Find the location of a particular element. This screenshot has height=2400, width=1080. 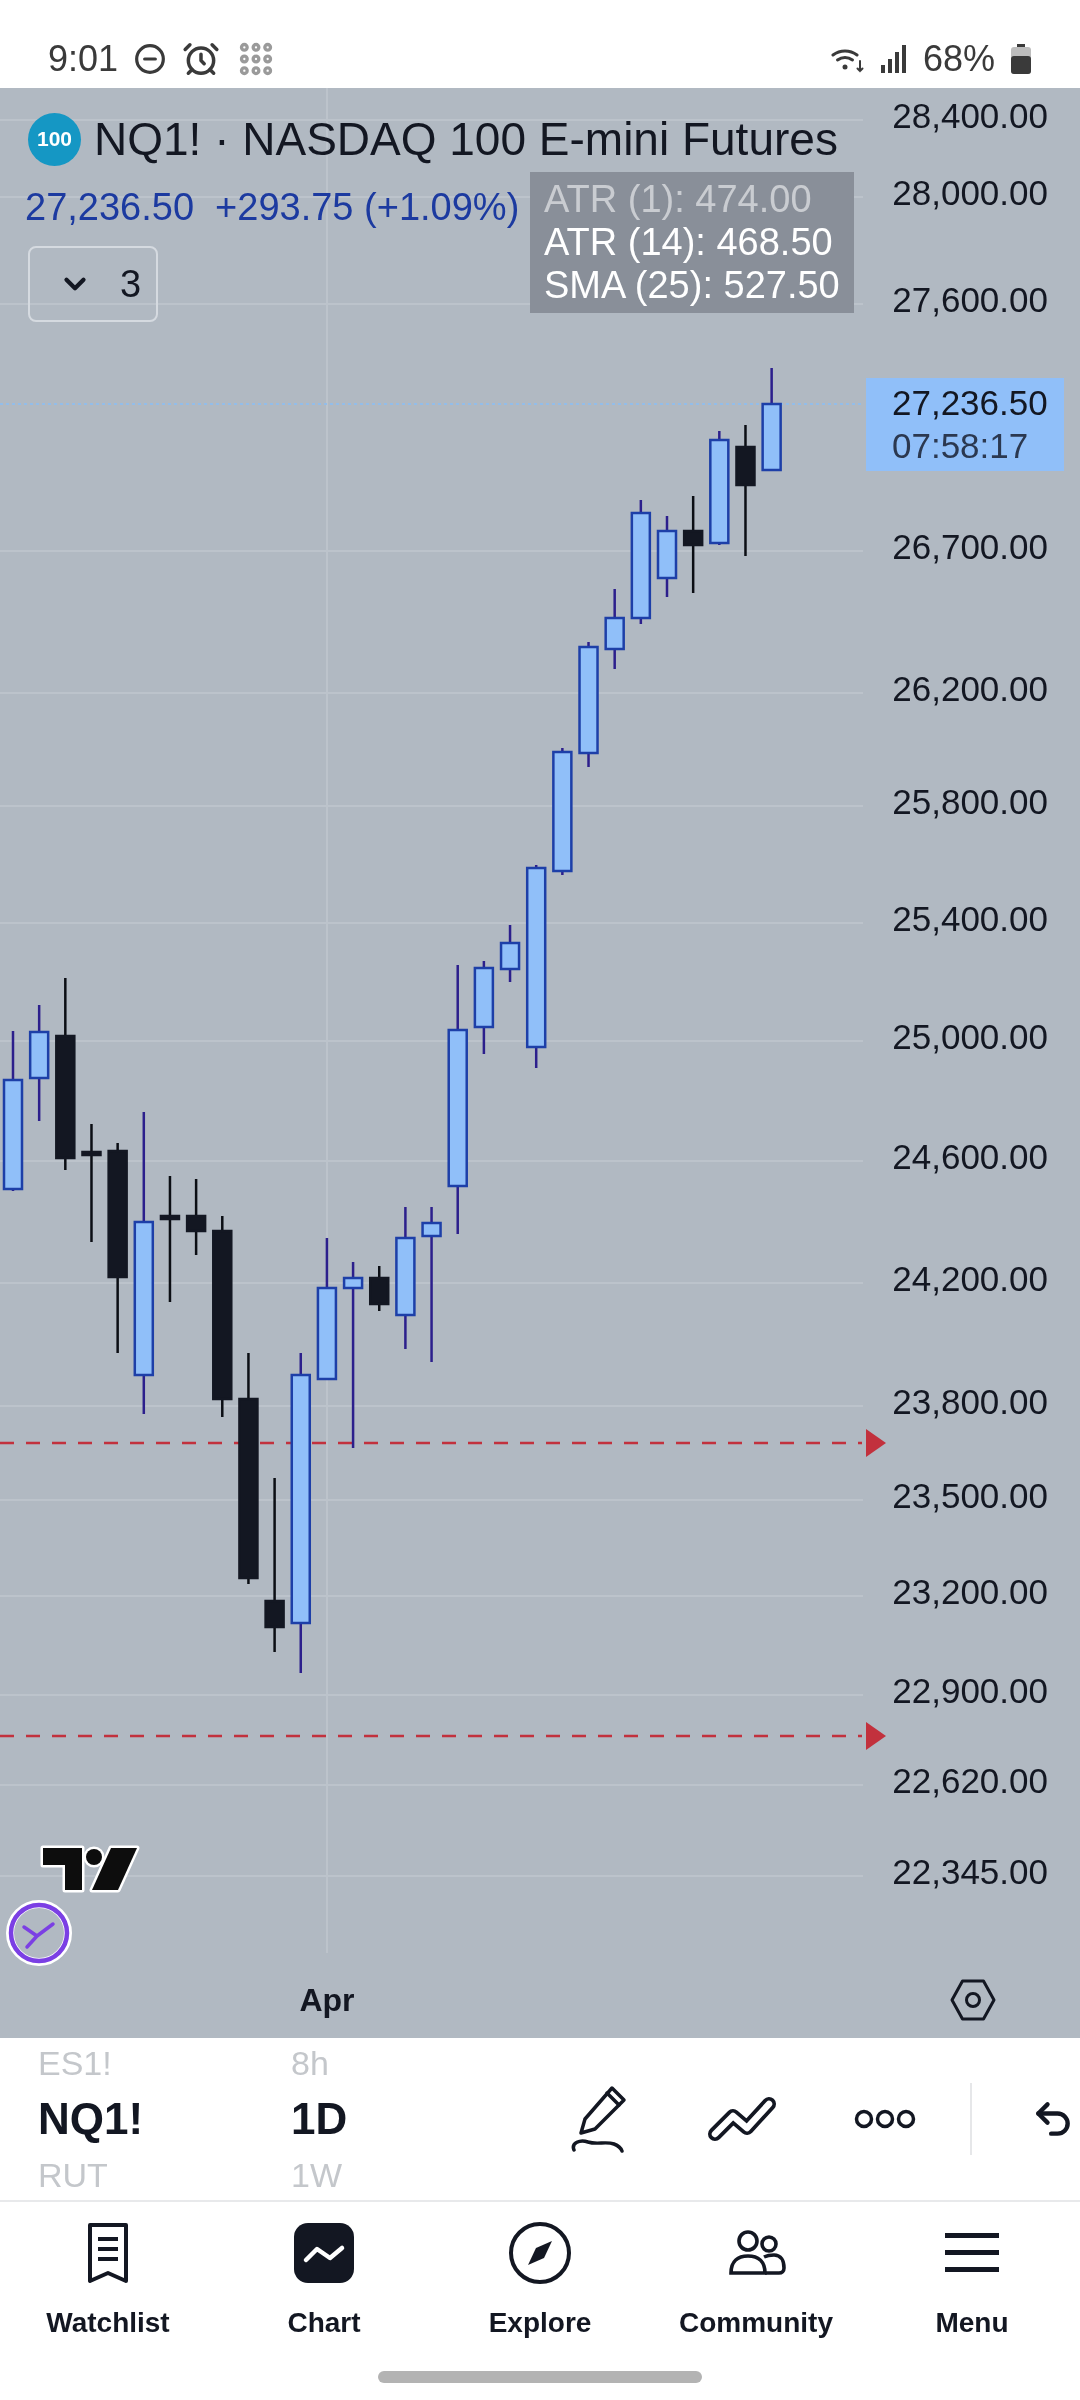

pencil-icon is located at coordinates (599, 2119).